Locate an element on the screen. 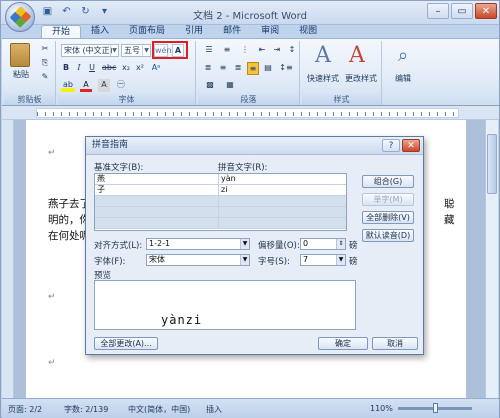 The height and width of the screenshot is (418, 500). align-right-icon: ≣ is located at coordinates (238, 68).